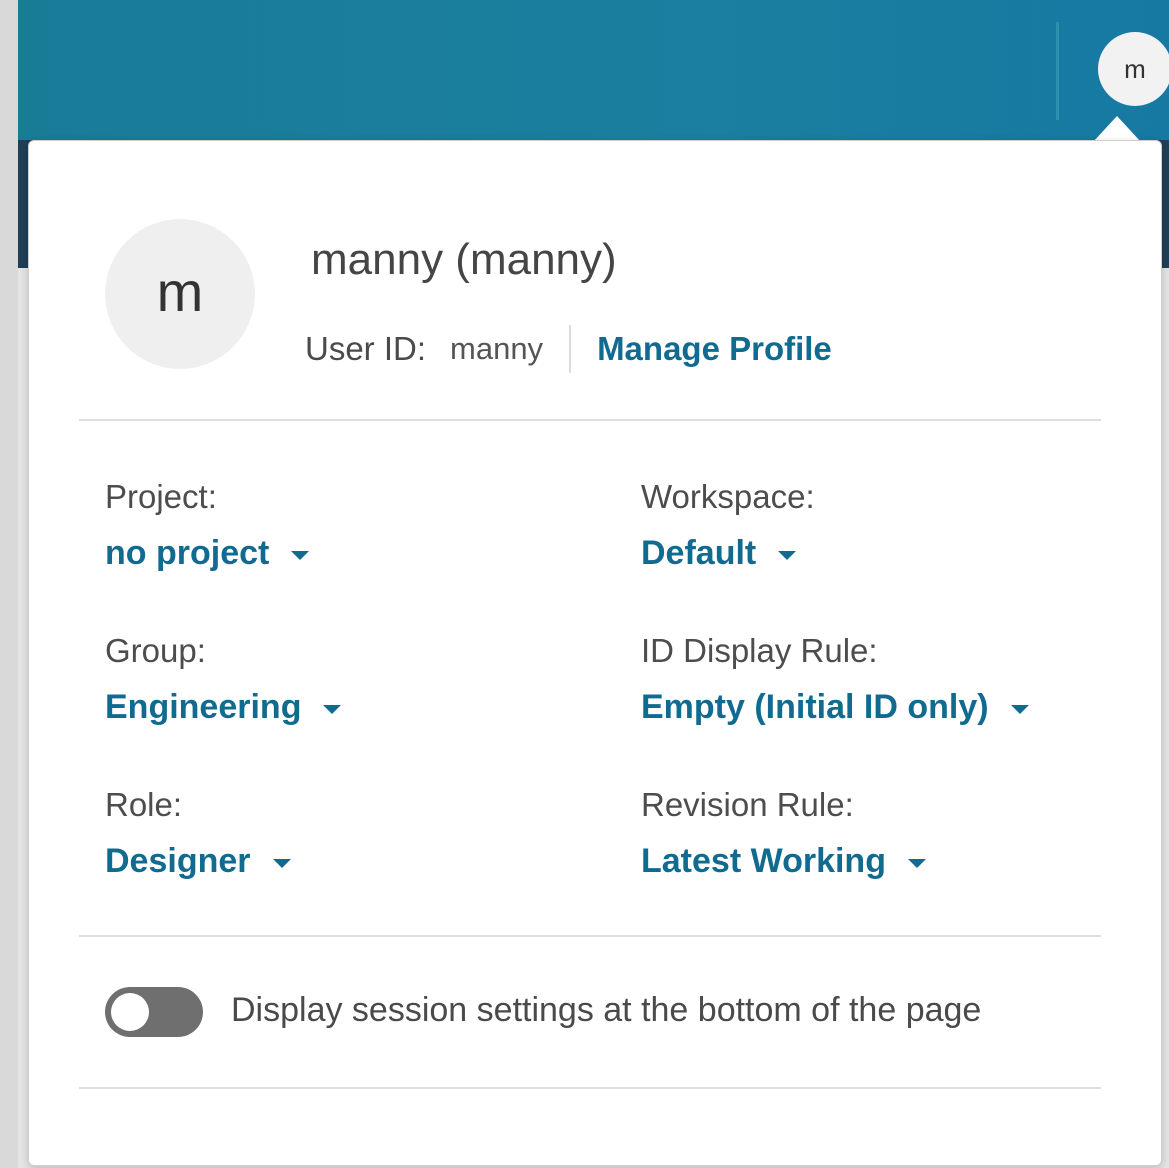 The width and height of the screenshot is (1169, 1168). I want to click on revision-rule-value: Latest Working, so click(763, 861).